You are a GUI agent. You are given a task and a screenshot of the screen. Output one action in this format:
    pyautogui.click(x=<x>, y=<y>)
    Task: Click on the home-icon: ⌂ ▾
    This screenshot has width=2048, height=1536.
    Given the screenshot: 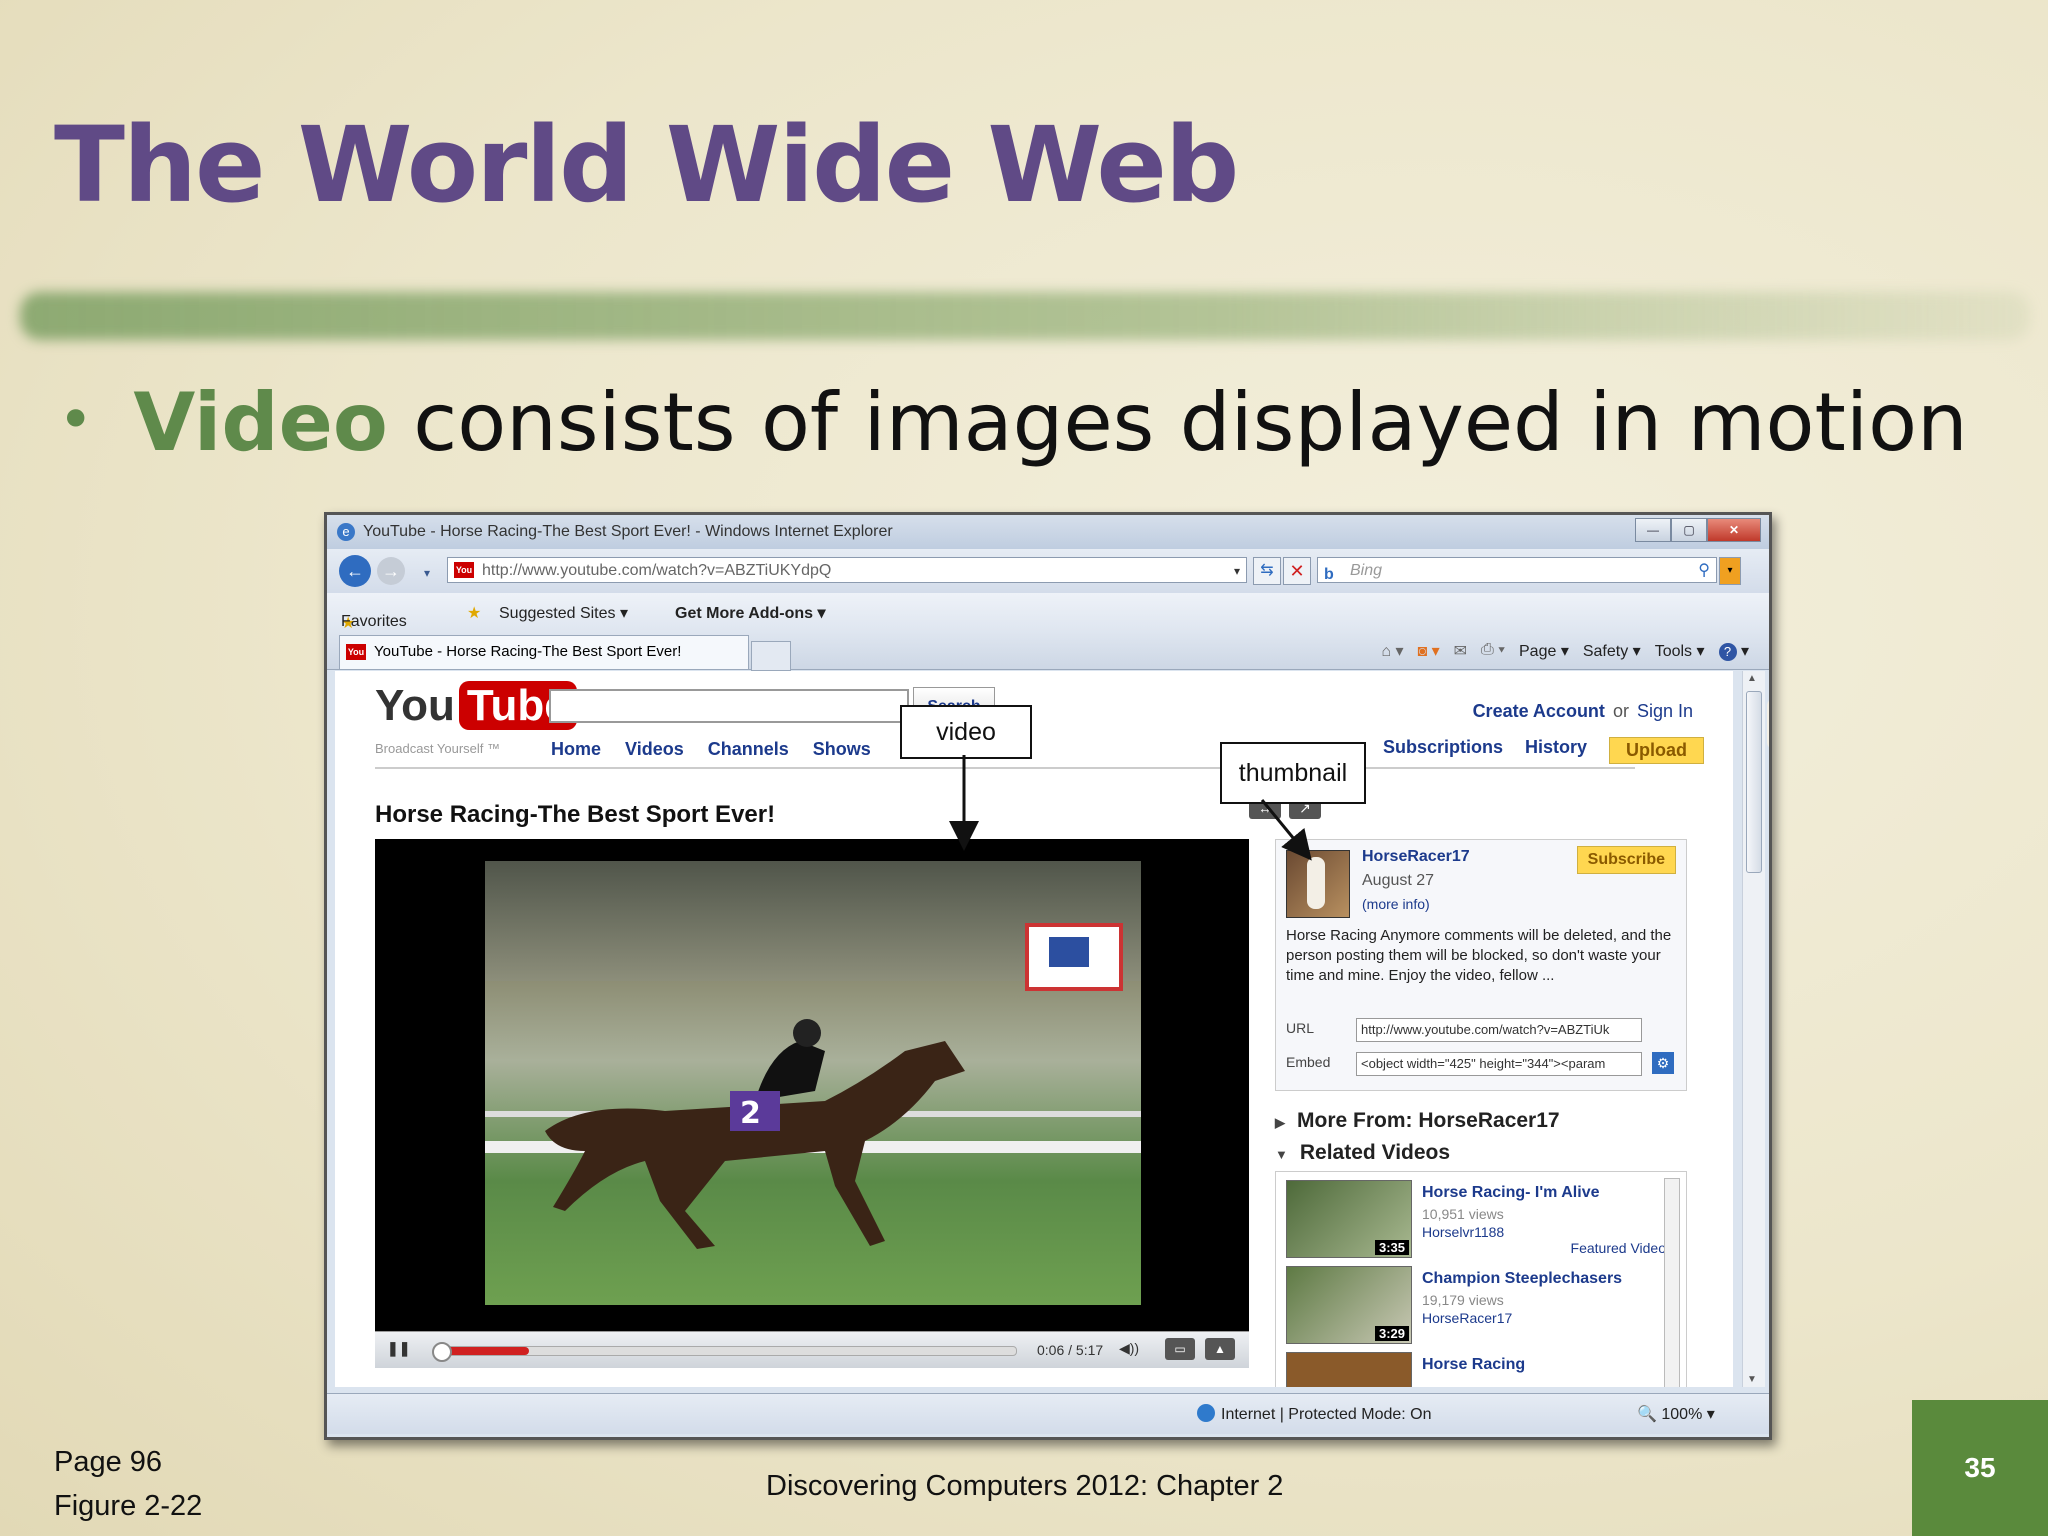 What is the action you would take?
    pyautogui.click(x=1392, y=651)
    